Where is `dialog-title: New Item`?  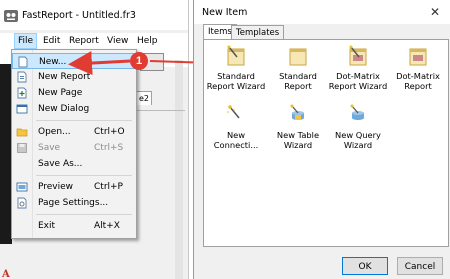 dialog-title: New Item is located at coordinates (225, 12).